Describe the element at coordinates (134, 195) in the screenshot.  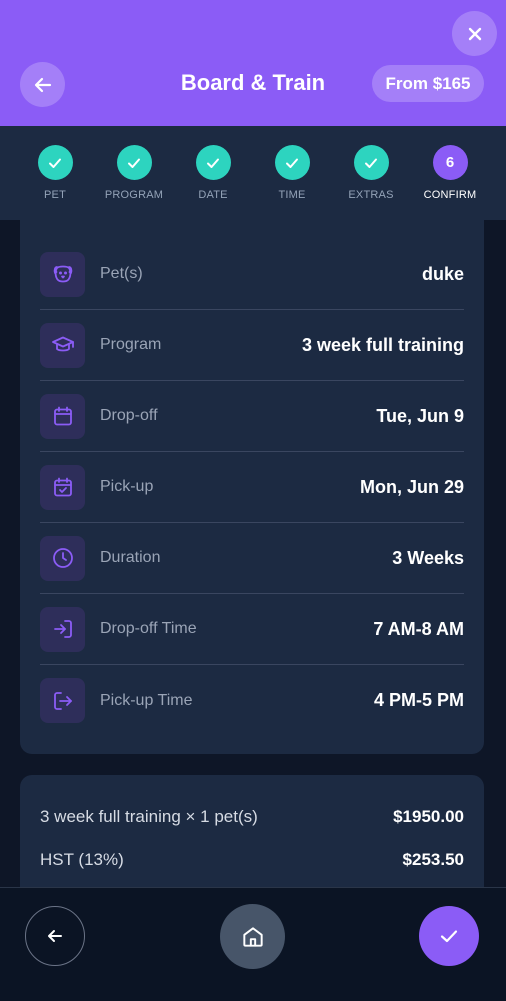
I see `step-label: PROGRAM` at that location.